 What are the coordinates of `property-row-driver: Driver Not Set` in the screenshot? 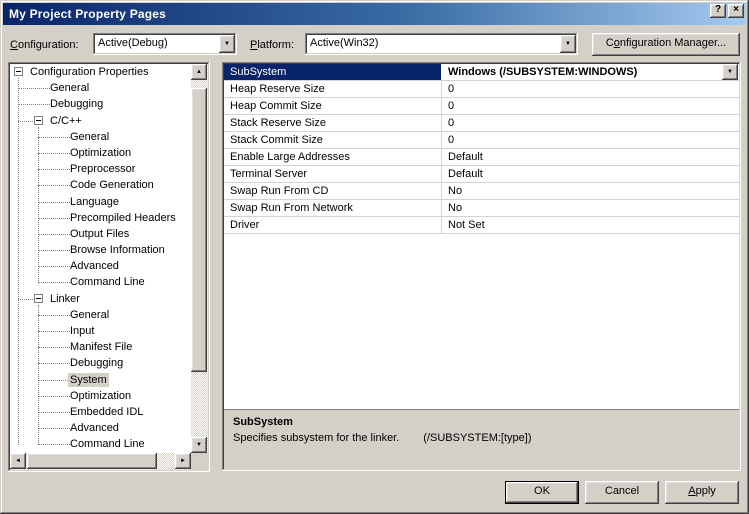 It's located at (481, 225).